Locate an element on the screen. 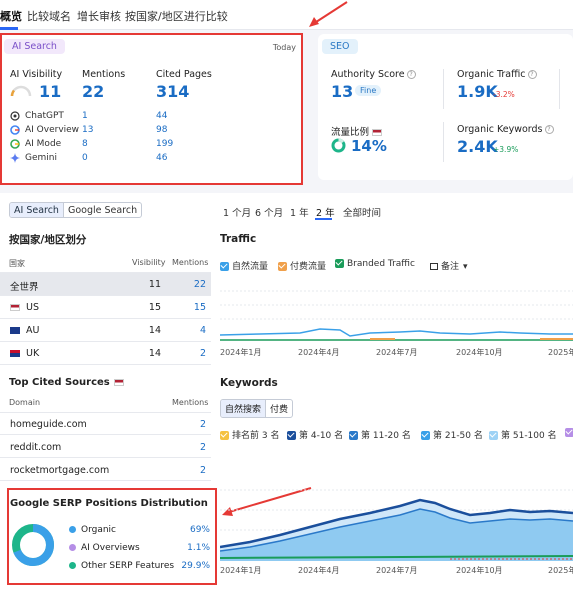 The image size is (573, 597). source-row: rocketmortgage.com 2 is located at coordinates (105, 470).